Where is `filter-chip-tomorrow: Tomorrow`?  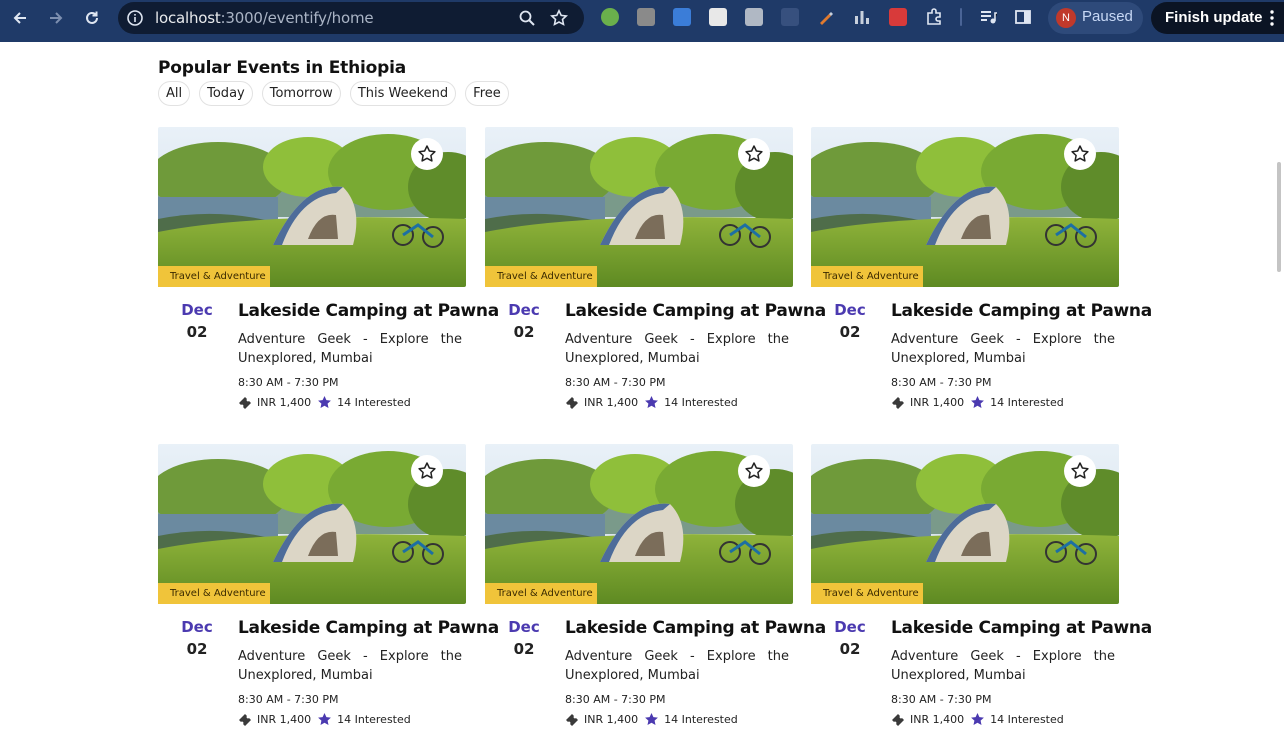
filter-chip-tomorrow: Tomorrow is located at coordinates (301, 93).